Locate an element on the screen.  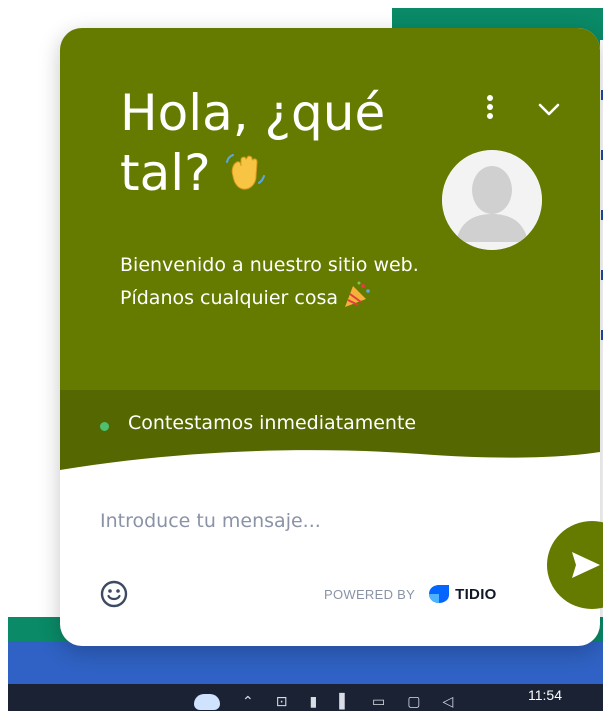
send-arrow-icon is located at coordinates (586, 565).